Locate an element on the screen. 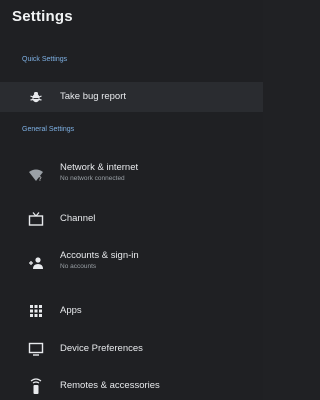 The image size is (320, 400). menu-item-label: Remotes & accessories is located at coordinates (110, 385).